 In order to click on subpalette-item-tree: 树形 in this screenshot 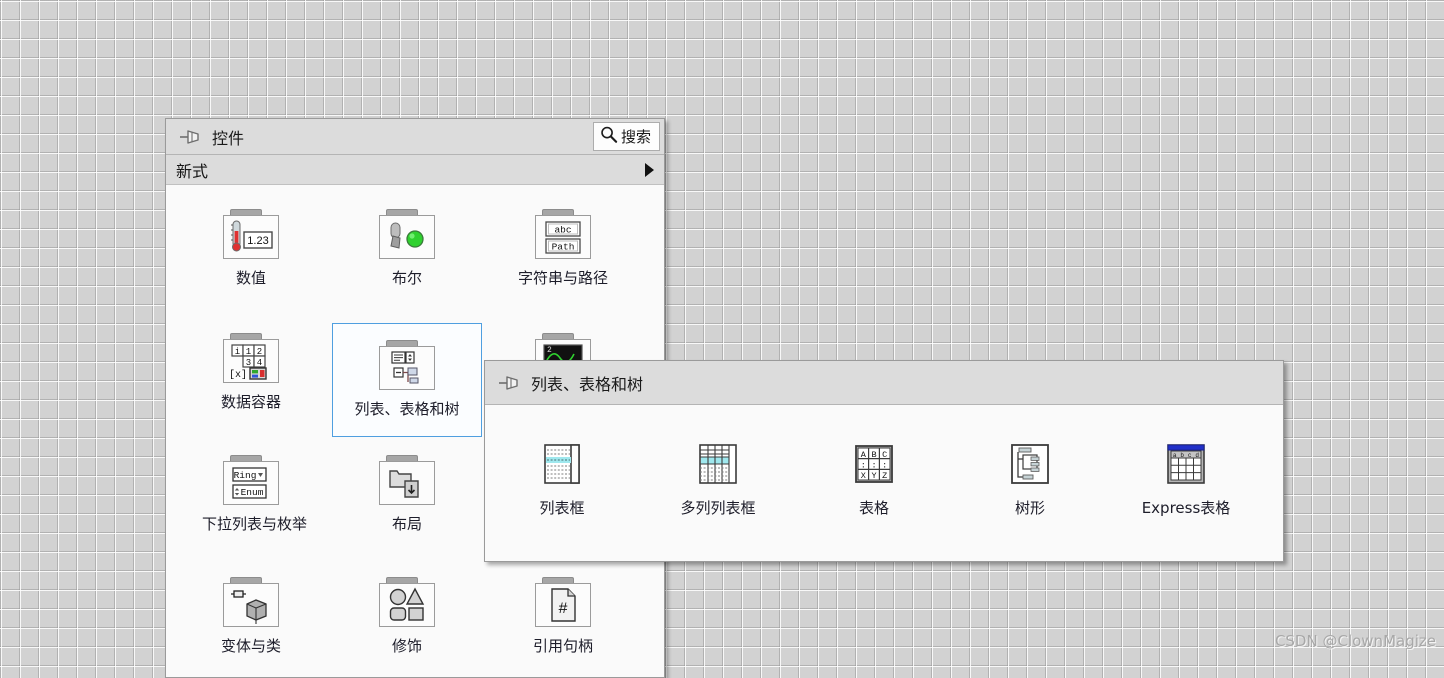, I will do `click(1030, 473)`.